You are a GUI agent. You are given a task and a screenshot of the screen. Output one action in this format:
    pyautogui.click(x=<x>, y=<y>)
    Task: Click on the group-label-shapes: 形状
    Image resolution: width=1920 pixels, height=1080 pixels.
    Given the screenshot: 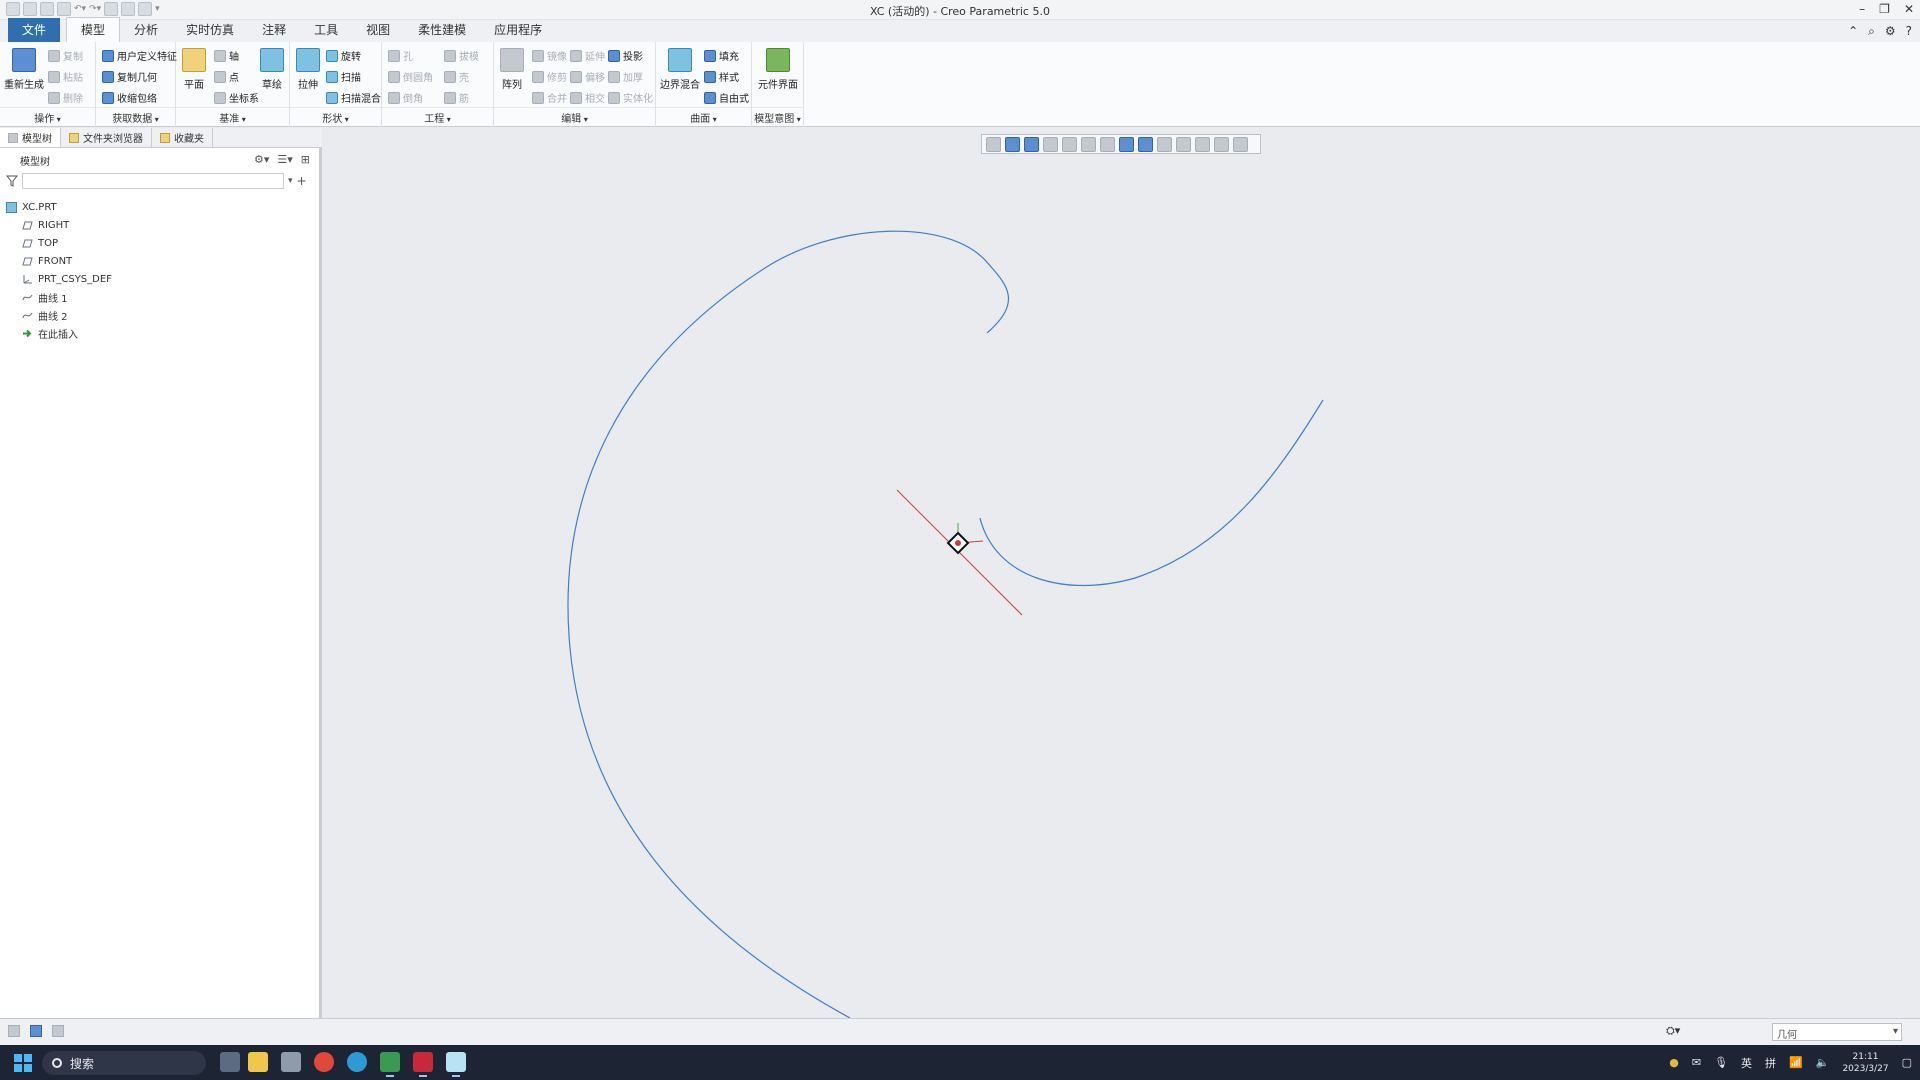 What is the action you would take?
    pyautogui.click(x=335, y=116)
    